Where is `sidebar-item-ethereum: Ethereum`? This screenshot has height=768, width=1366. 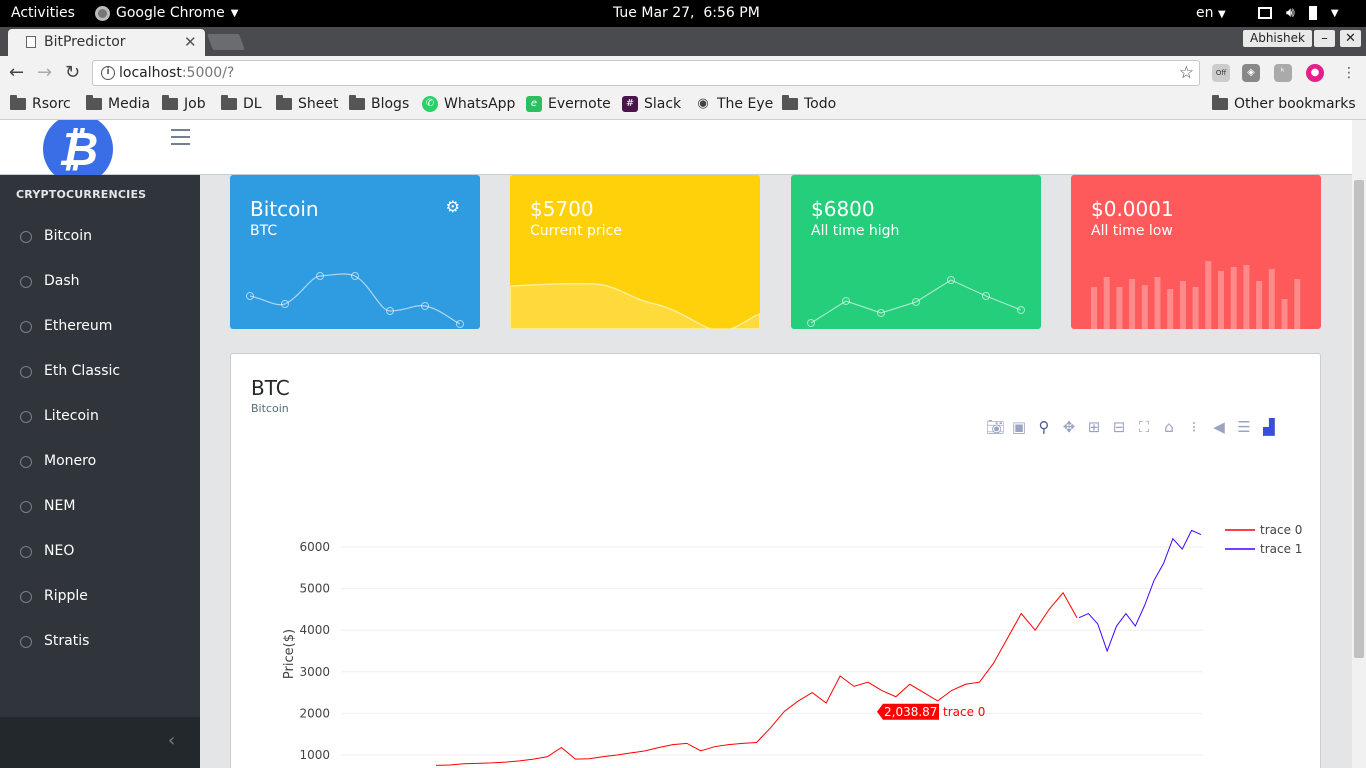
sidebar-item-ethereum: Ethereum is located at coordinates (100, 326).